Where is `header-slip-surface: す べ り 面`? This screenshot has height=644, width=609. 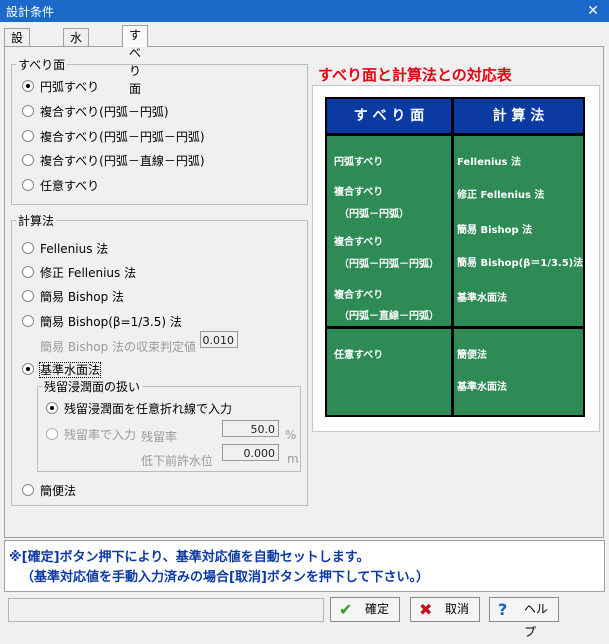 header-slip-surface: す べ り 面 is located at coordinates (389, 116).